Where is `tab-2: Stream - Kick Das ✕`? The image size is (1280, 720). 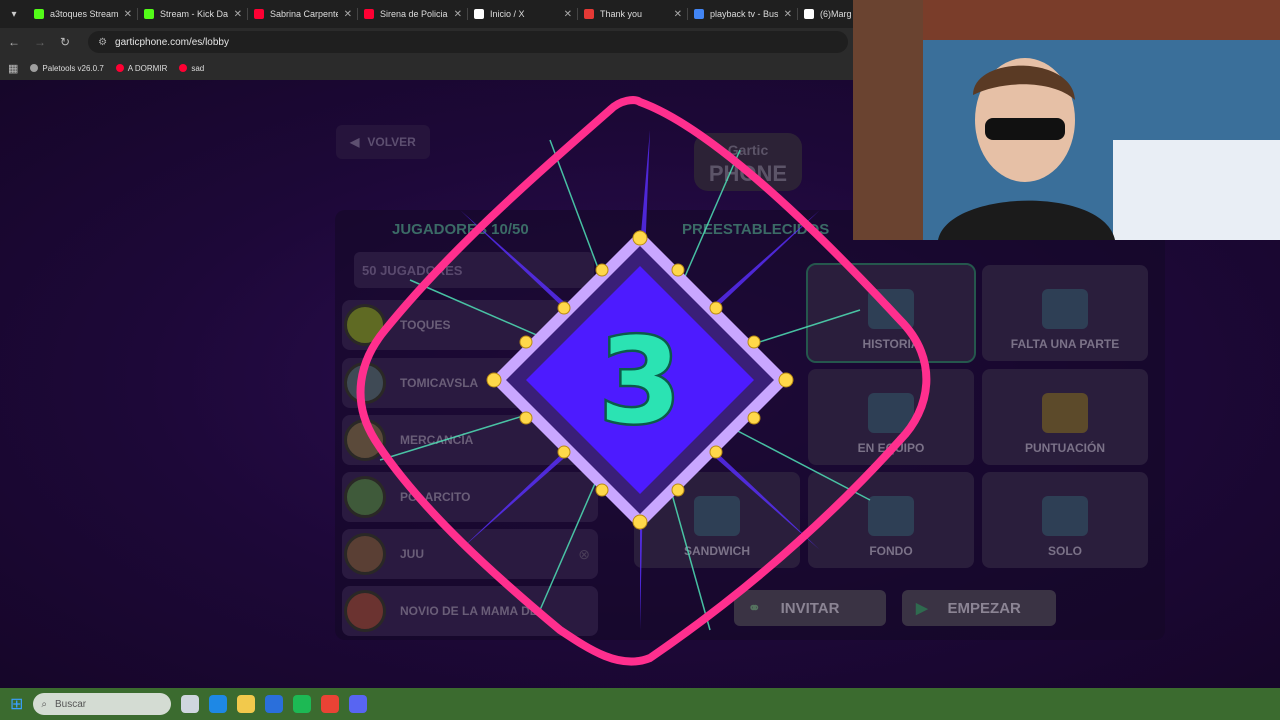
tab-2: Stream - Kick Das ✕ is located at coordinates (193, 14).